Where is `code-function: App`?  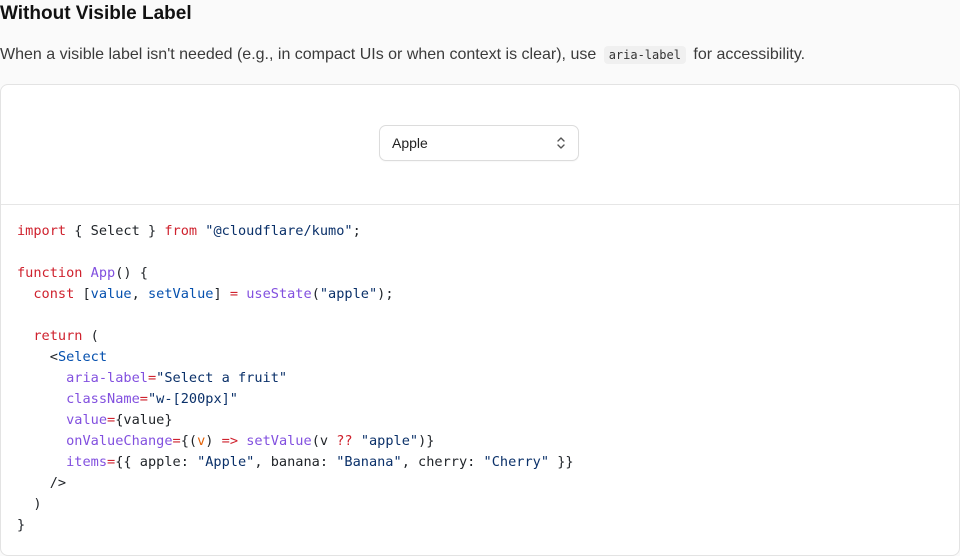 code-function: App is located at coordinates (103, 273).